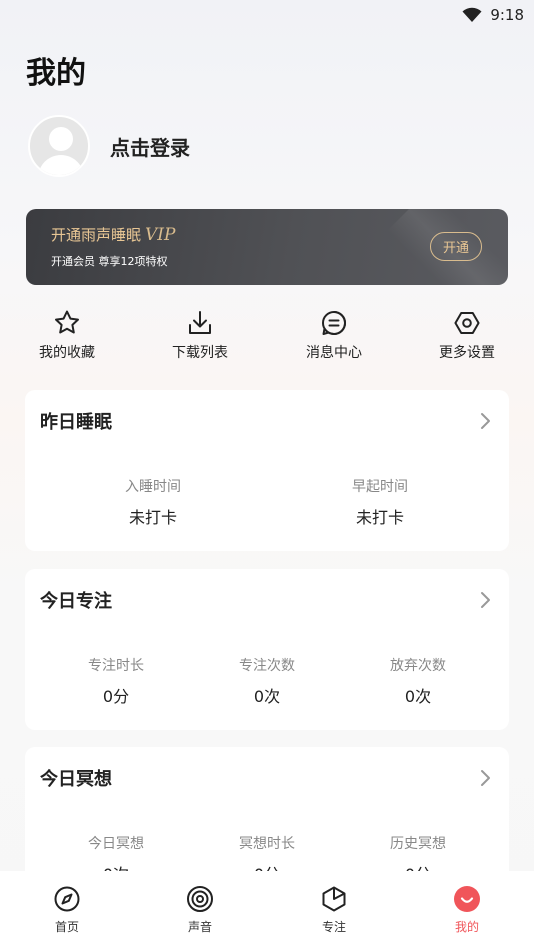  I want to click on stat-label: 历史冥想, so click(418, 844).